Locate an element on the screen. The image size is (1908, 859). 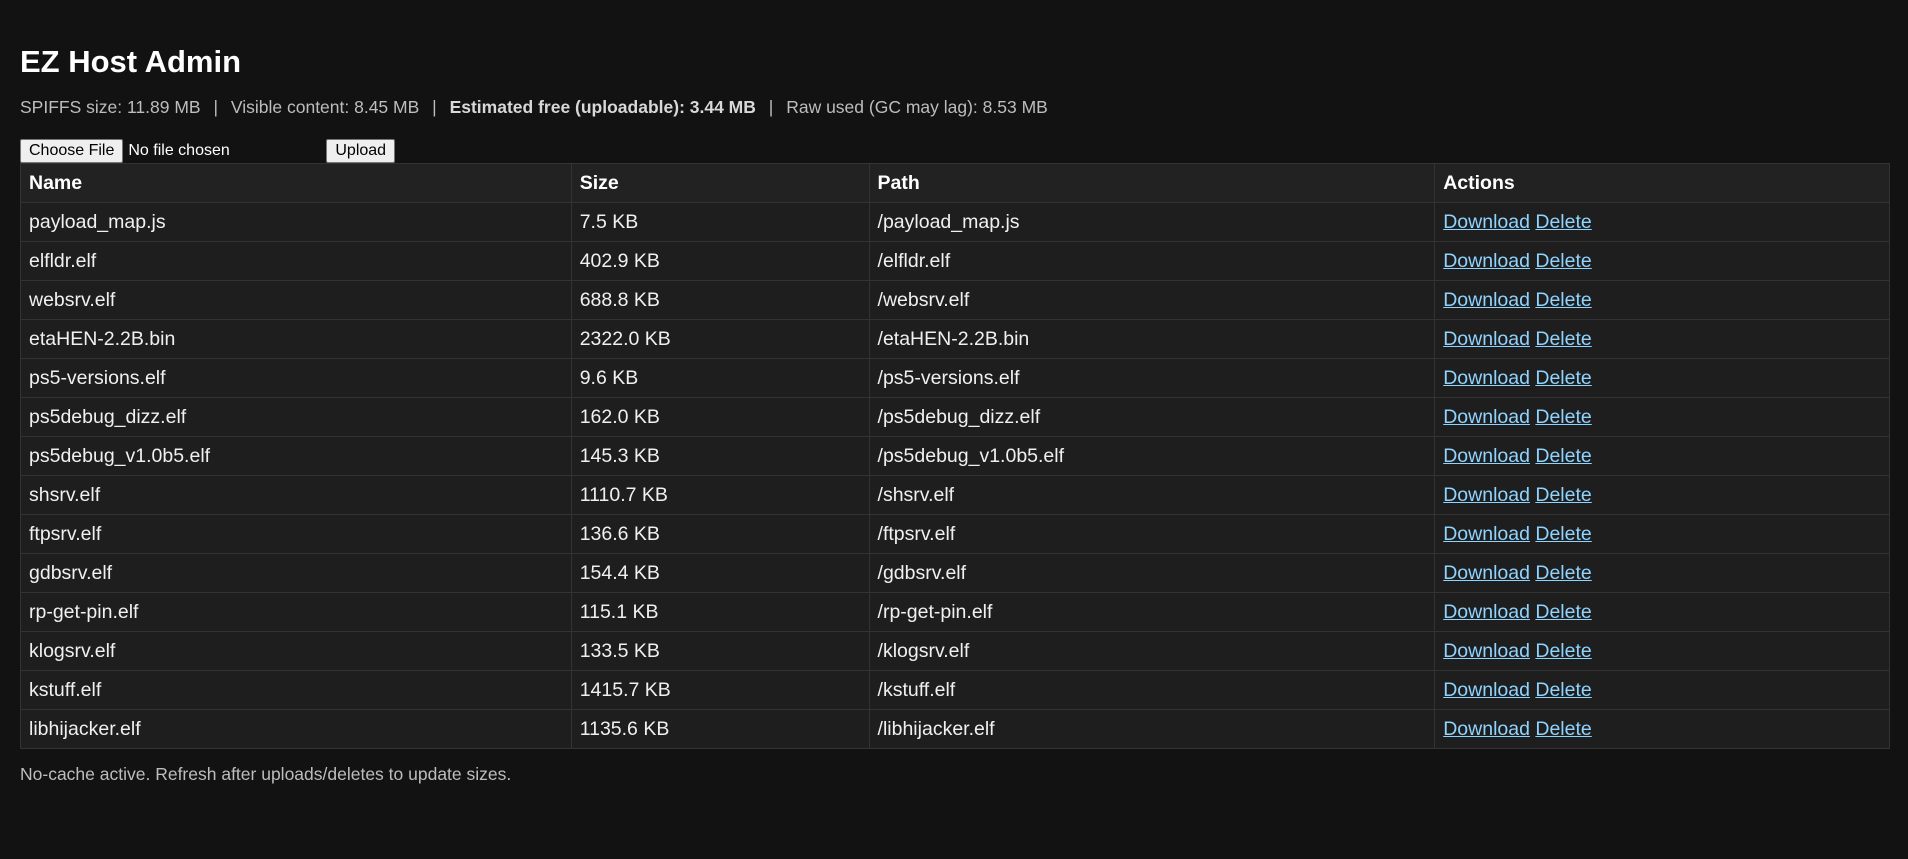
file-path-cell: /ps5debug_dizz.elf is located at coordinates (1152, 417).